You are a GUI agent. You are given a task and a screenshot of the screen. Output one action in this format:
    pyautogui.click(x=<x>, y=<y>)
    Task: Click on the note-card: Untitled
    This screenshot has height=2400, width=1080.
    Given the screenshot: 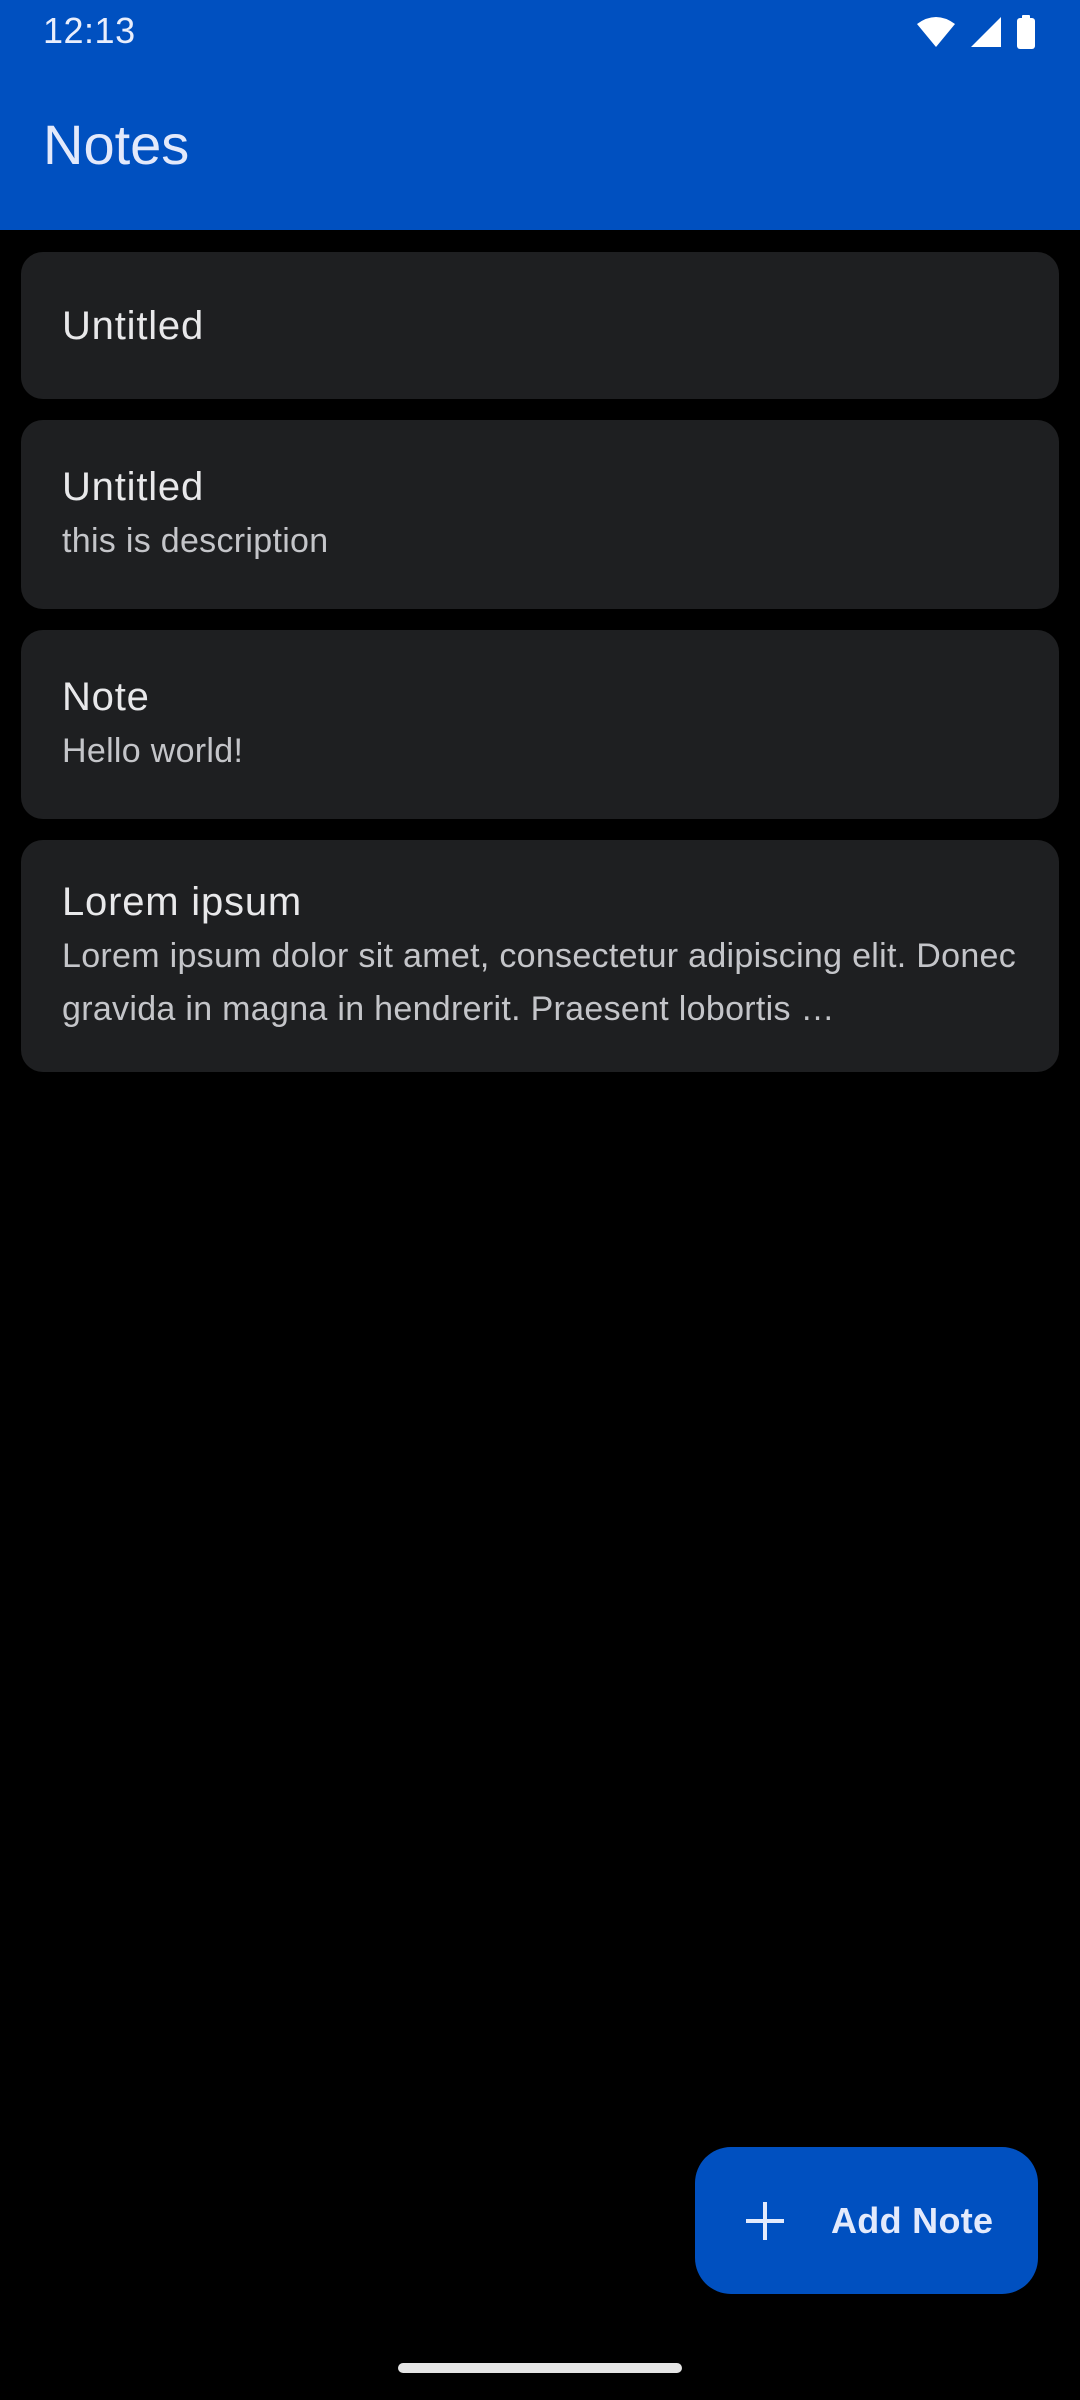 What is the action you would take?
    pyautogui.click(x=540, y=325)
    